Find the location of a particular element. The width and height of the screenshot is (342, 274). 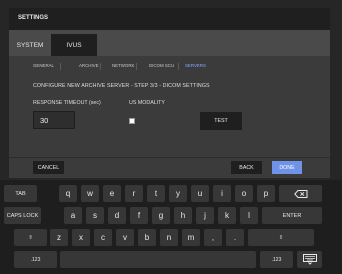

key-l: l is located at coordinates (249, 215).